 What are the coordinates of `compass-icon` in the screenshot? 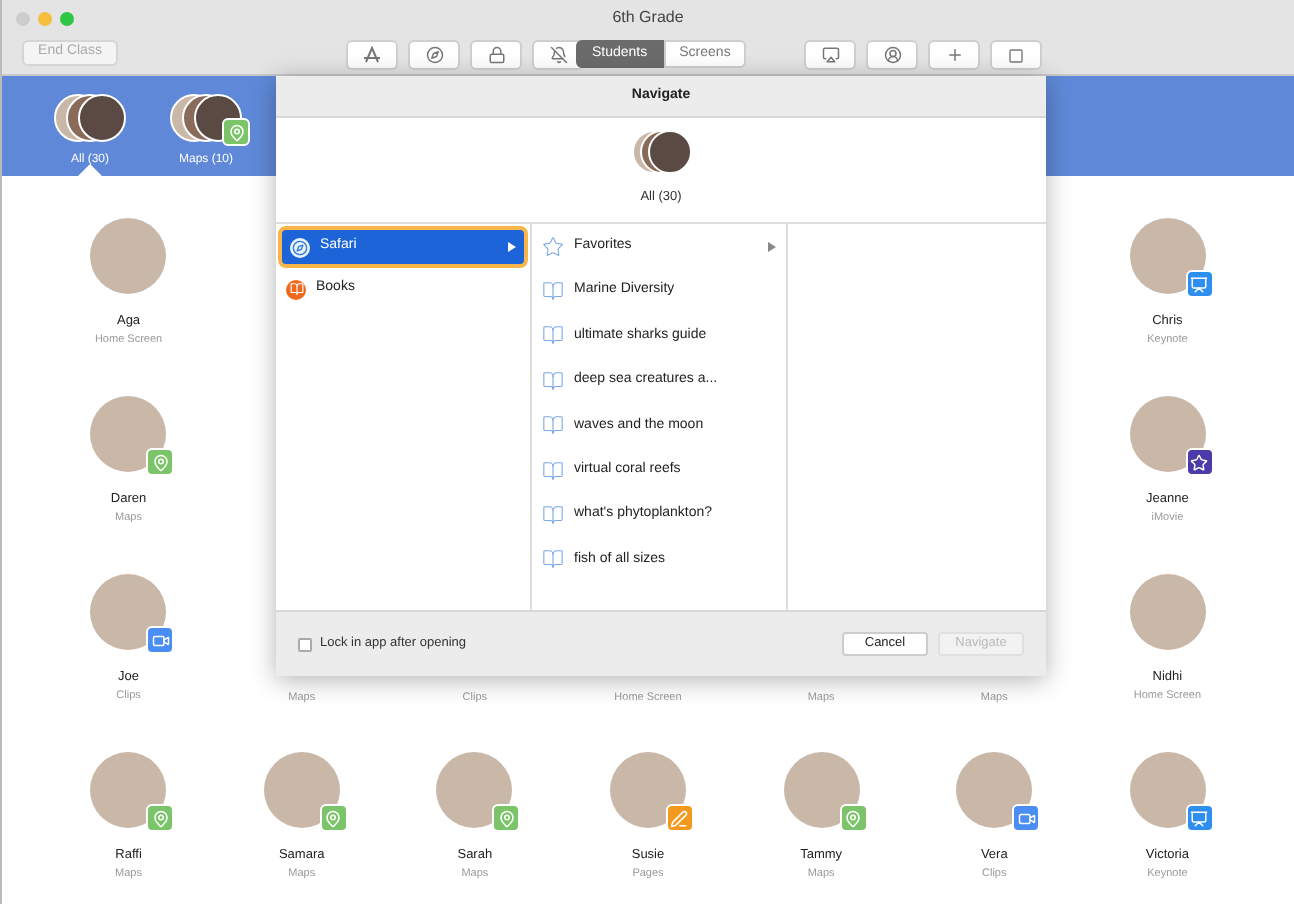 It's located at (434, 55).